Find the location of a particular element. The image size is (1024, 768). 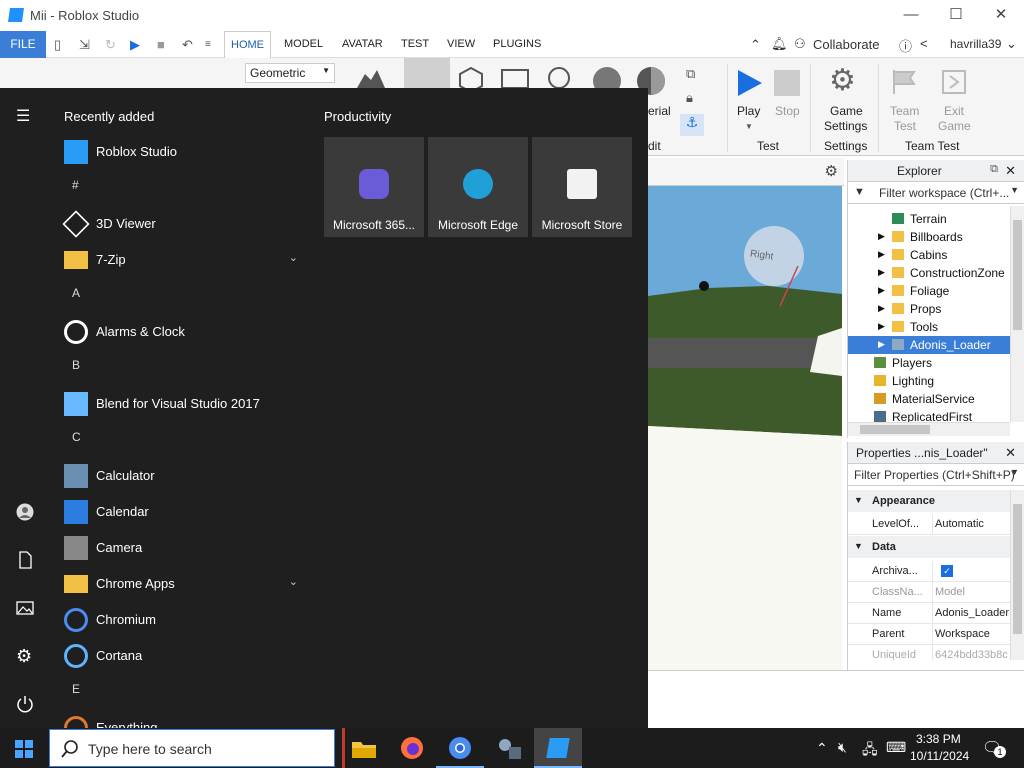

property-row: LevelOf... Automatic is located at coordinates (929, 524).